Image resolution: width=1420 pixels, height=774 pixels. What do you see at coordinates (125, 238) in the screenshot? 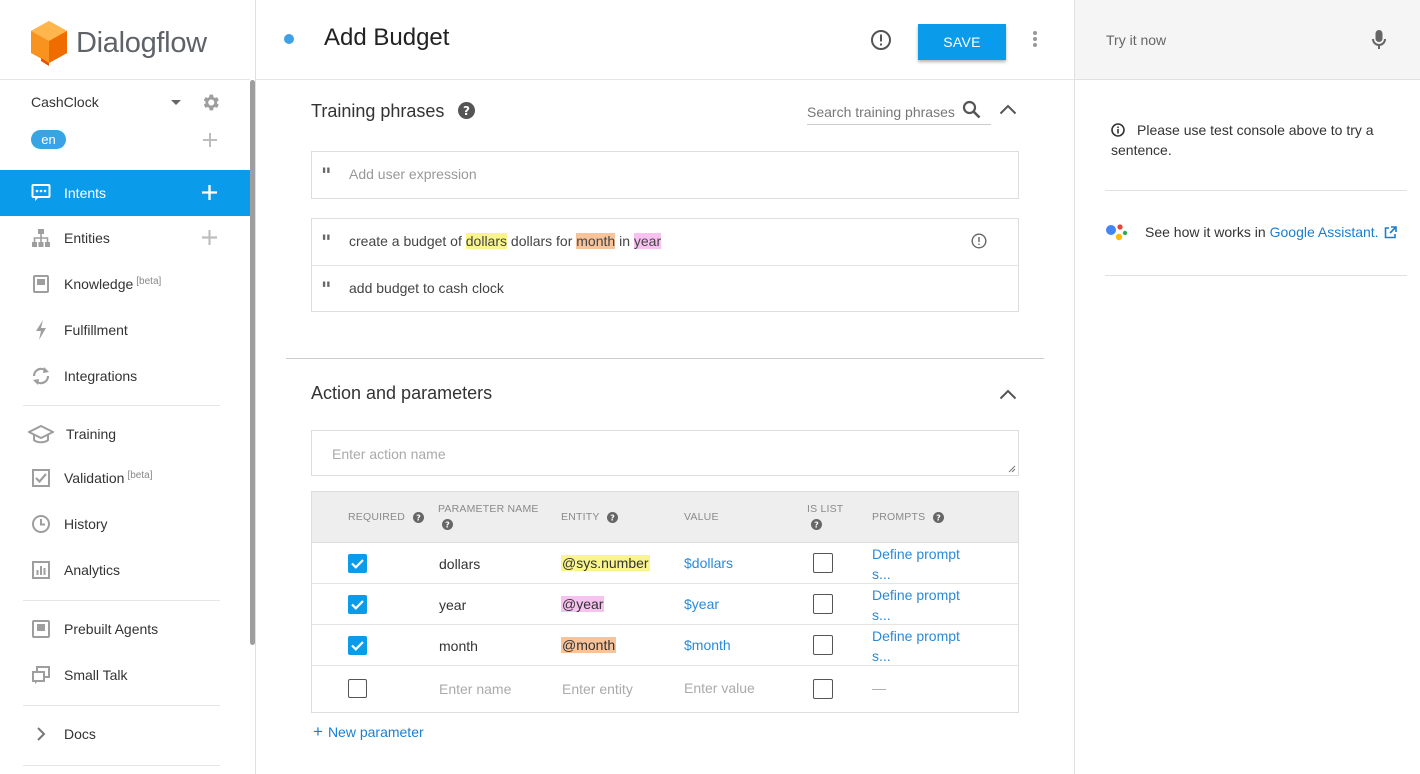
I see `sidebar-item-entities: Entities` at bounding box center [125, 238].